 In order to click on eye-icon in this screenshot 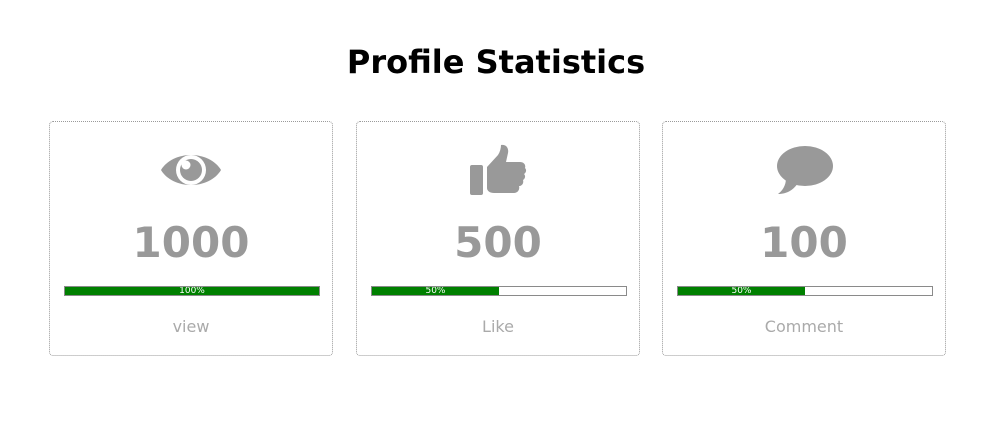, I will do `click(191, 170)`.